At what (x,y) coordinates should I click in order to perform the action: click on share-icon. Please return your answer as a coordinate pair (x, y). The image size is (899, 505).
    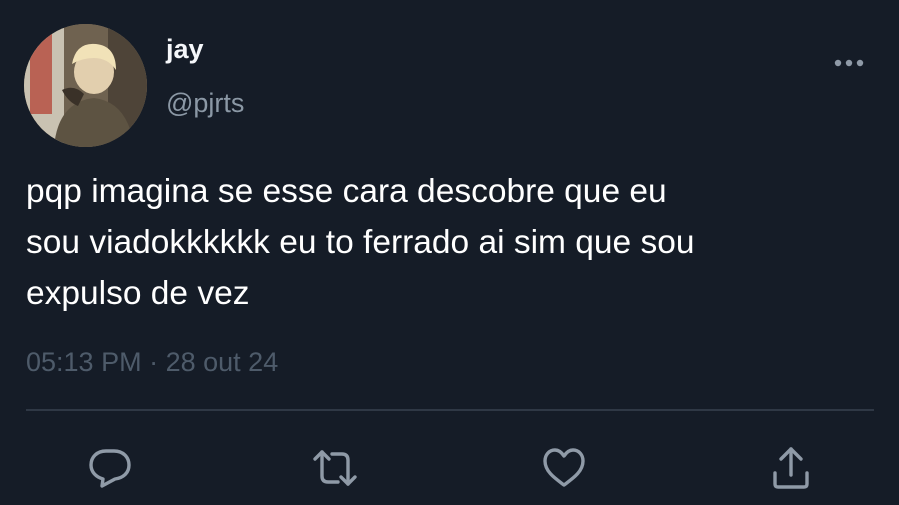
    Looking at the image, I should click on (791, 468).